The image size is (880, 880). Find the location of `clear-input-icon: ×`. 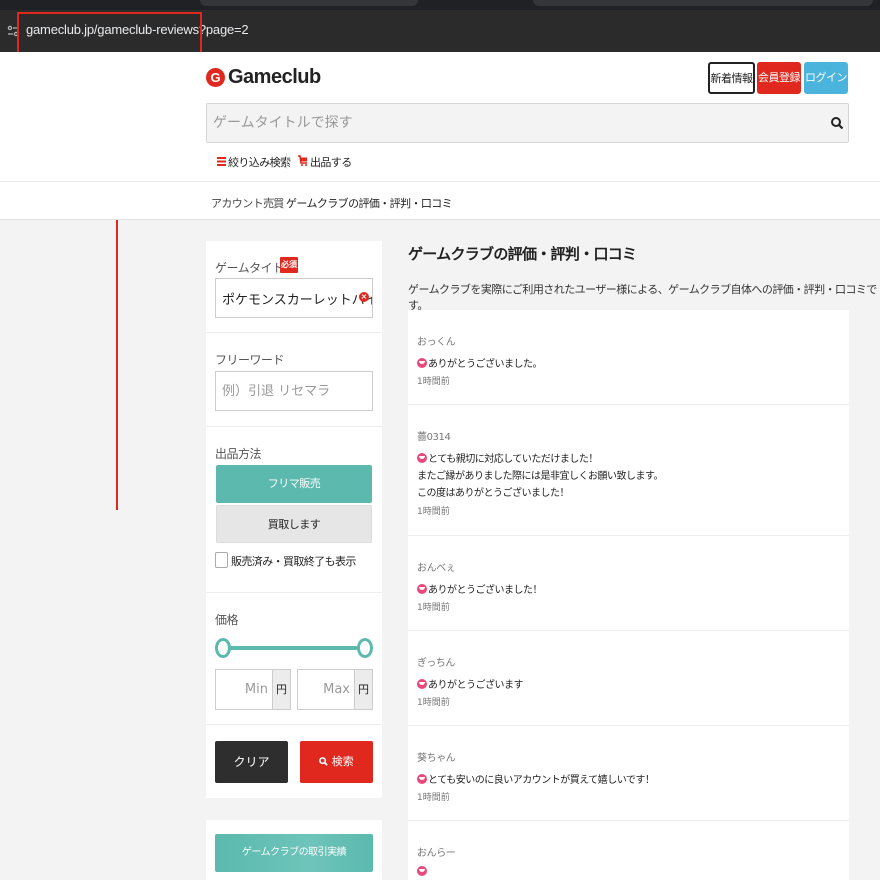

clear-input-icon: × is located at coordinates (364, 297).